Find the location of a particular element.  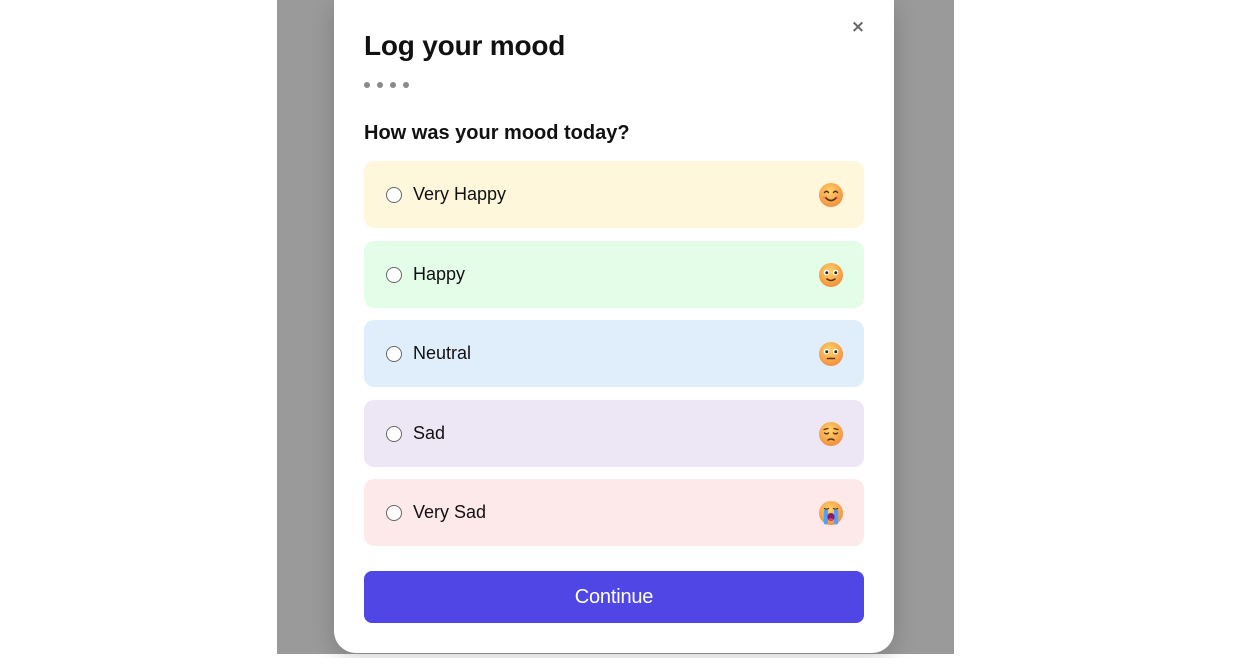

smiling-face-icon is located at coordinates (831, 194).